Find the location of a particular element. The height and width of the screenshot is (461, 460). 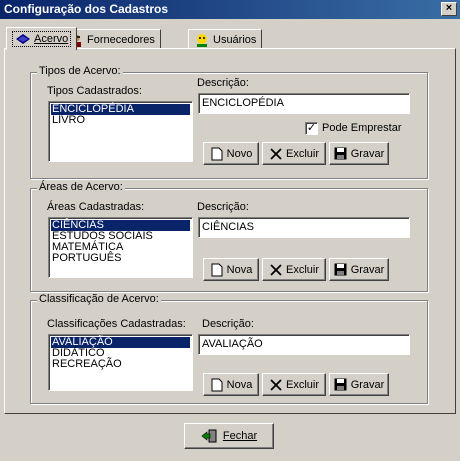

tab-acervo-label: Acervo is located at coordinates (51, 39).